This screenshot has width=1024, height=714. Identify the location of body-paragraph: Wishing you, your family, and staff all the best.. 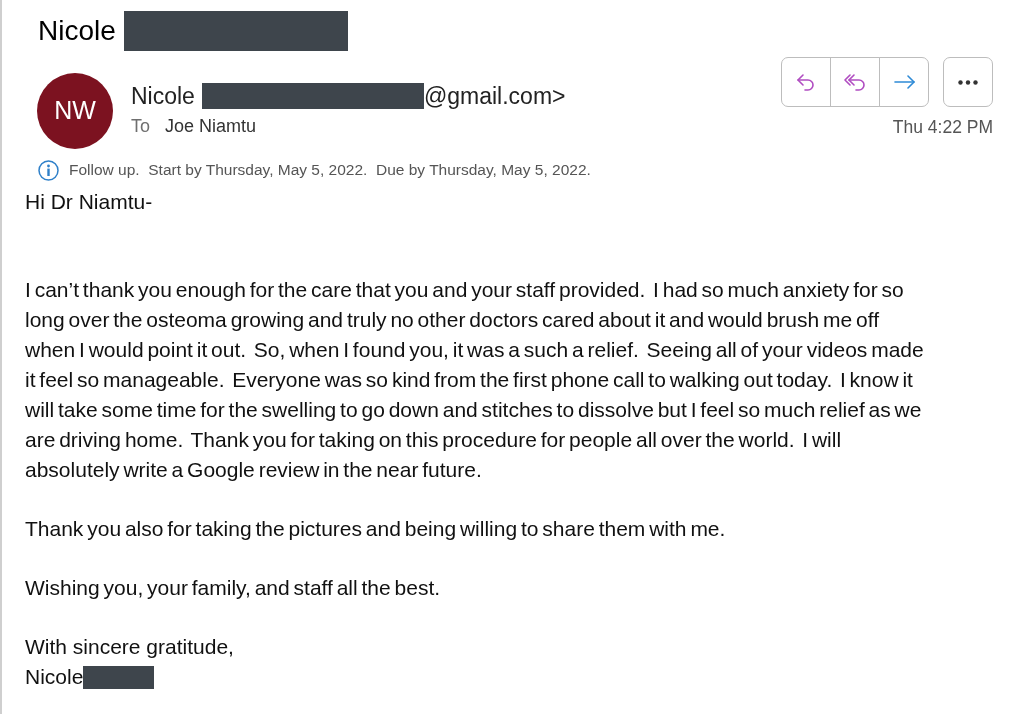
(233, 588).